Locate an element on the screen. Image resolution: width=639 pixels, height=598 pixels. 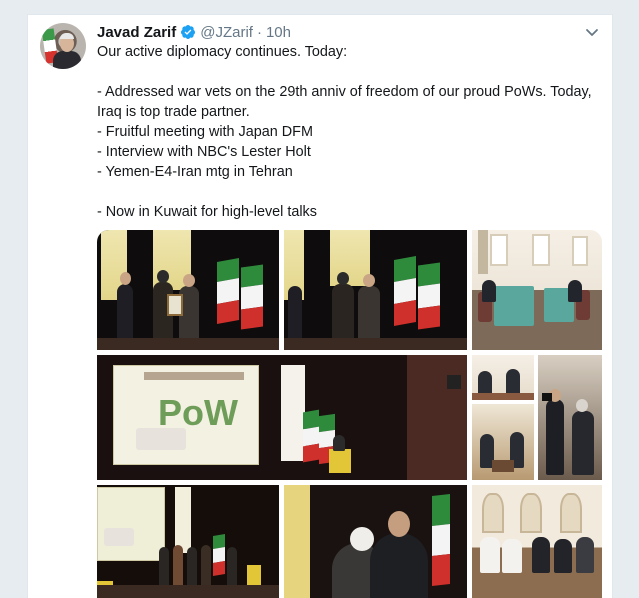
photo-pow-stage: PoW is located at coordinates (282, 417).